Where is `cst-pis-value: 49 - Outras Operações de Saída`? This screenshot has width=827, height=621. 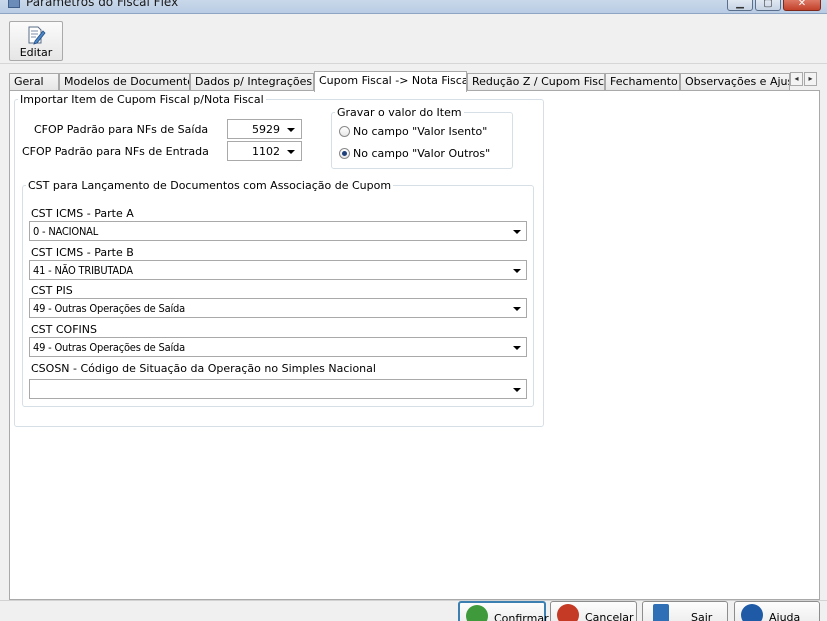
cst-pis-value: 49 - Outras Operações de Saída is located at coordinates (109, 308).